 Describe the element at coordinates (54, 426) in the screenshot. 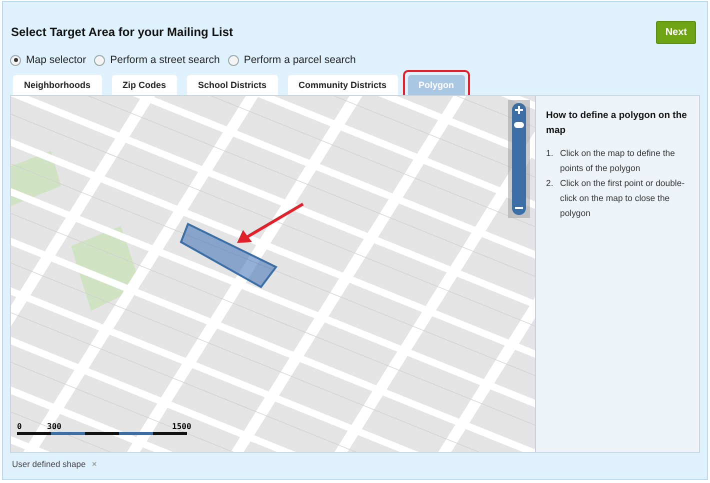

I see `scale-label: 300` at that location.